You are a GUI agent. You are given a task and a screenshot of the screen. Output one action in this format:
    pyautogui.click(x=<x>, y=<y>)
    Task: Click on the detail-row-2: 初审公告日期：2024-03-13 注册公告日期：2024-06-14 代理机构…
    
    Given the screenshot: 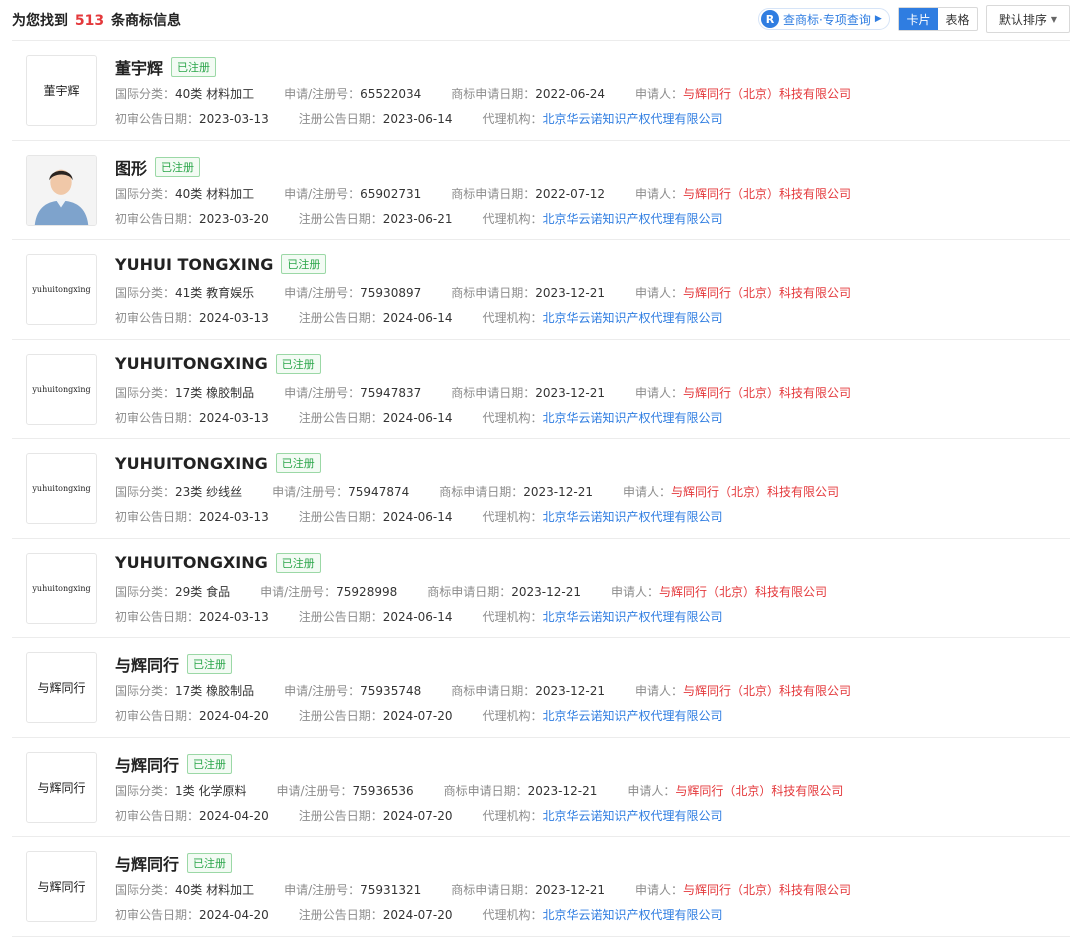 What is the action you would take?
    pyautogui.click(x=434, y=516)
    